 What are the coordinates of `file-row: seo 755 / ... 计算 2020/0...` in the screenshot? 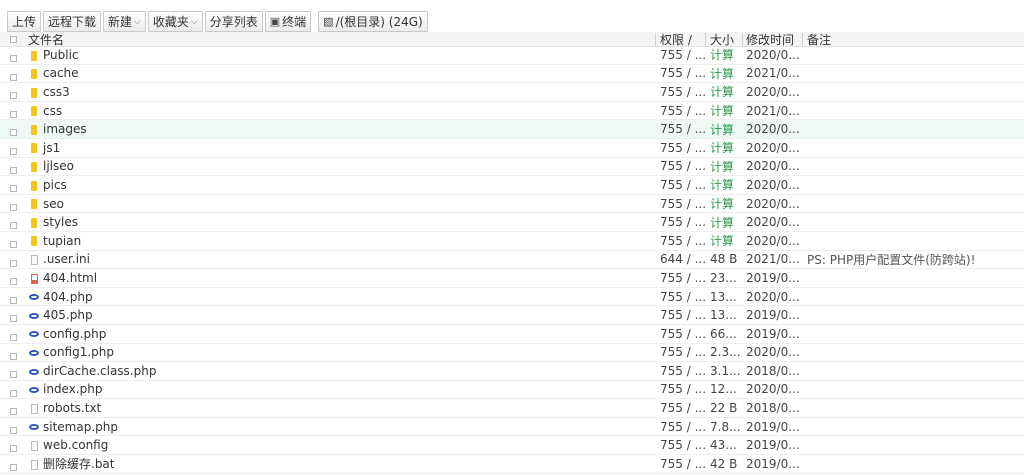 It's located at (512, 204).